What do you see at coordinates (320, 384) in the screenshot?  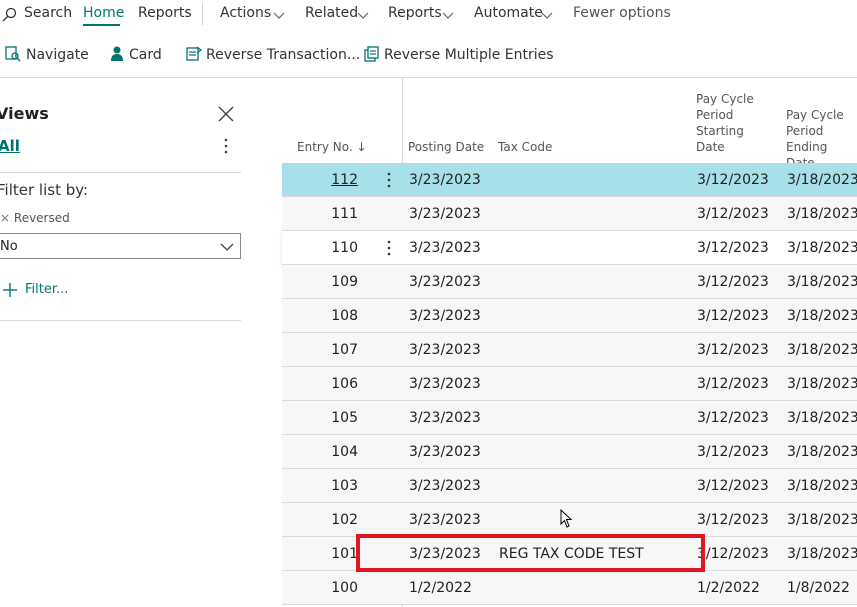 I see `entry-no-cell: 106` at bounding box center [320, 384].